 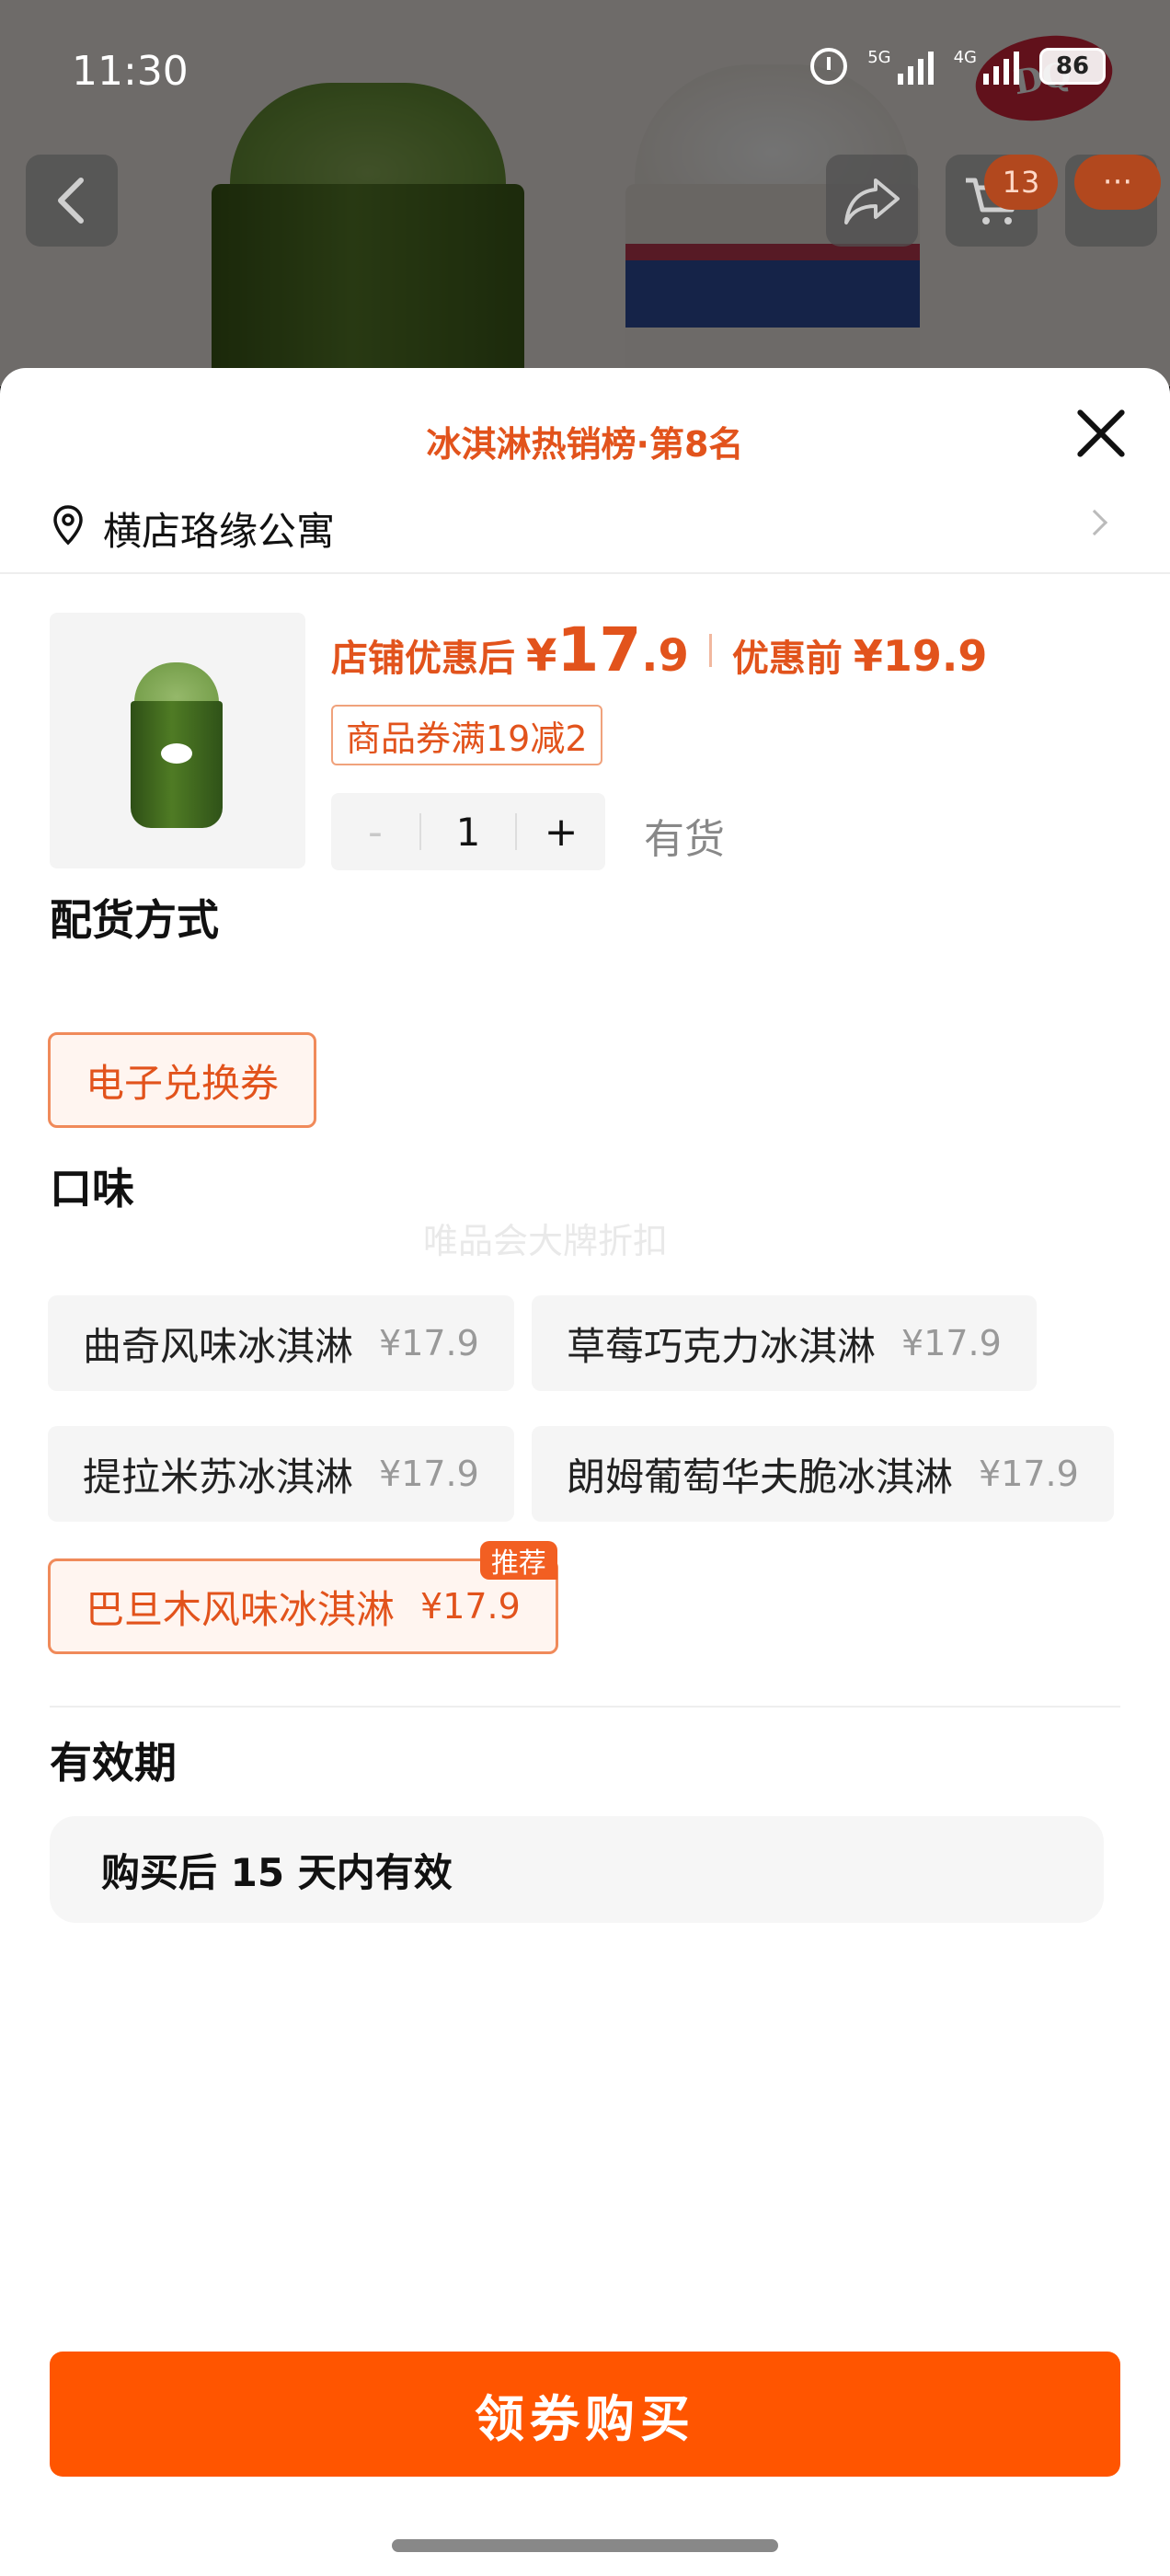 What do you see at coordinates (176, 753) in the screenshot?
I see `thumb-logo` at bounding box center [176, 753].